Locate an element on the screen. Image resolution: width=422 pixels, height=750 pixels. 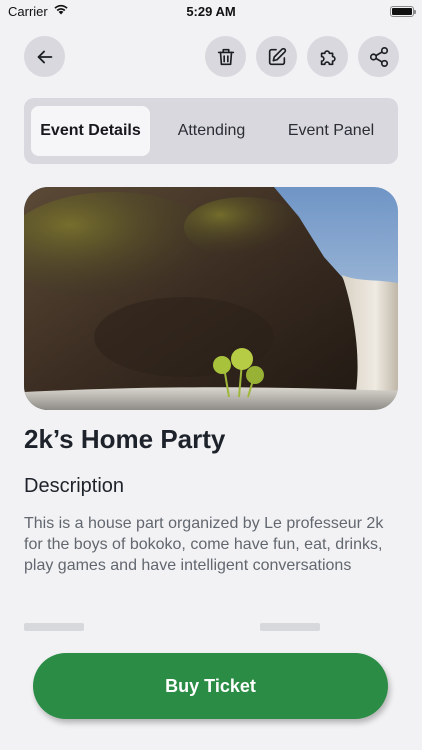
status-bar: Carrier 5:29 AM is located at coordinates (211, 12).